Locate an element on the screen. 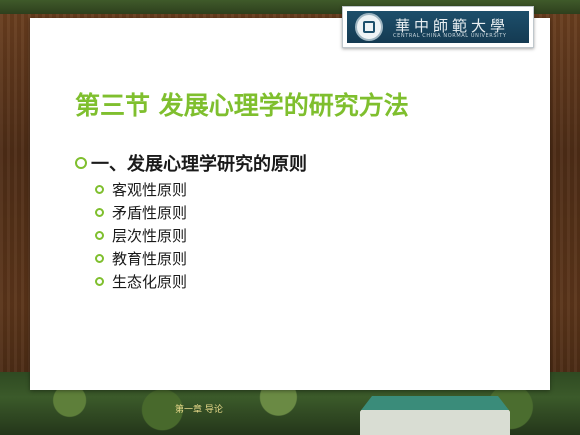  slide-title: 第三节 发展心理学的研究方法 is located at coordinates (242, 105).